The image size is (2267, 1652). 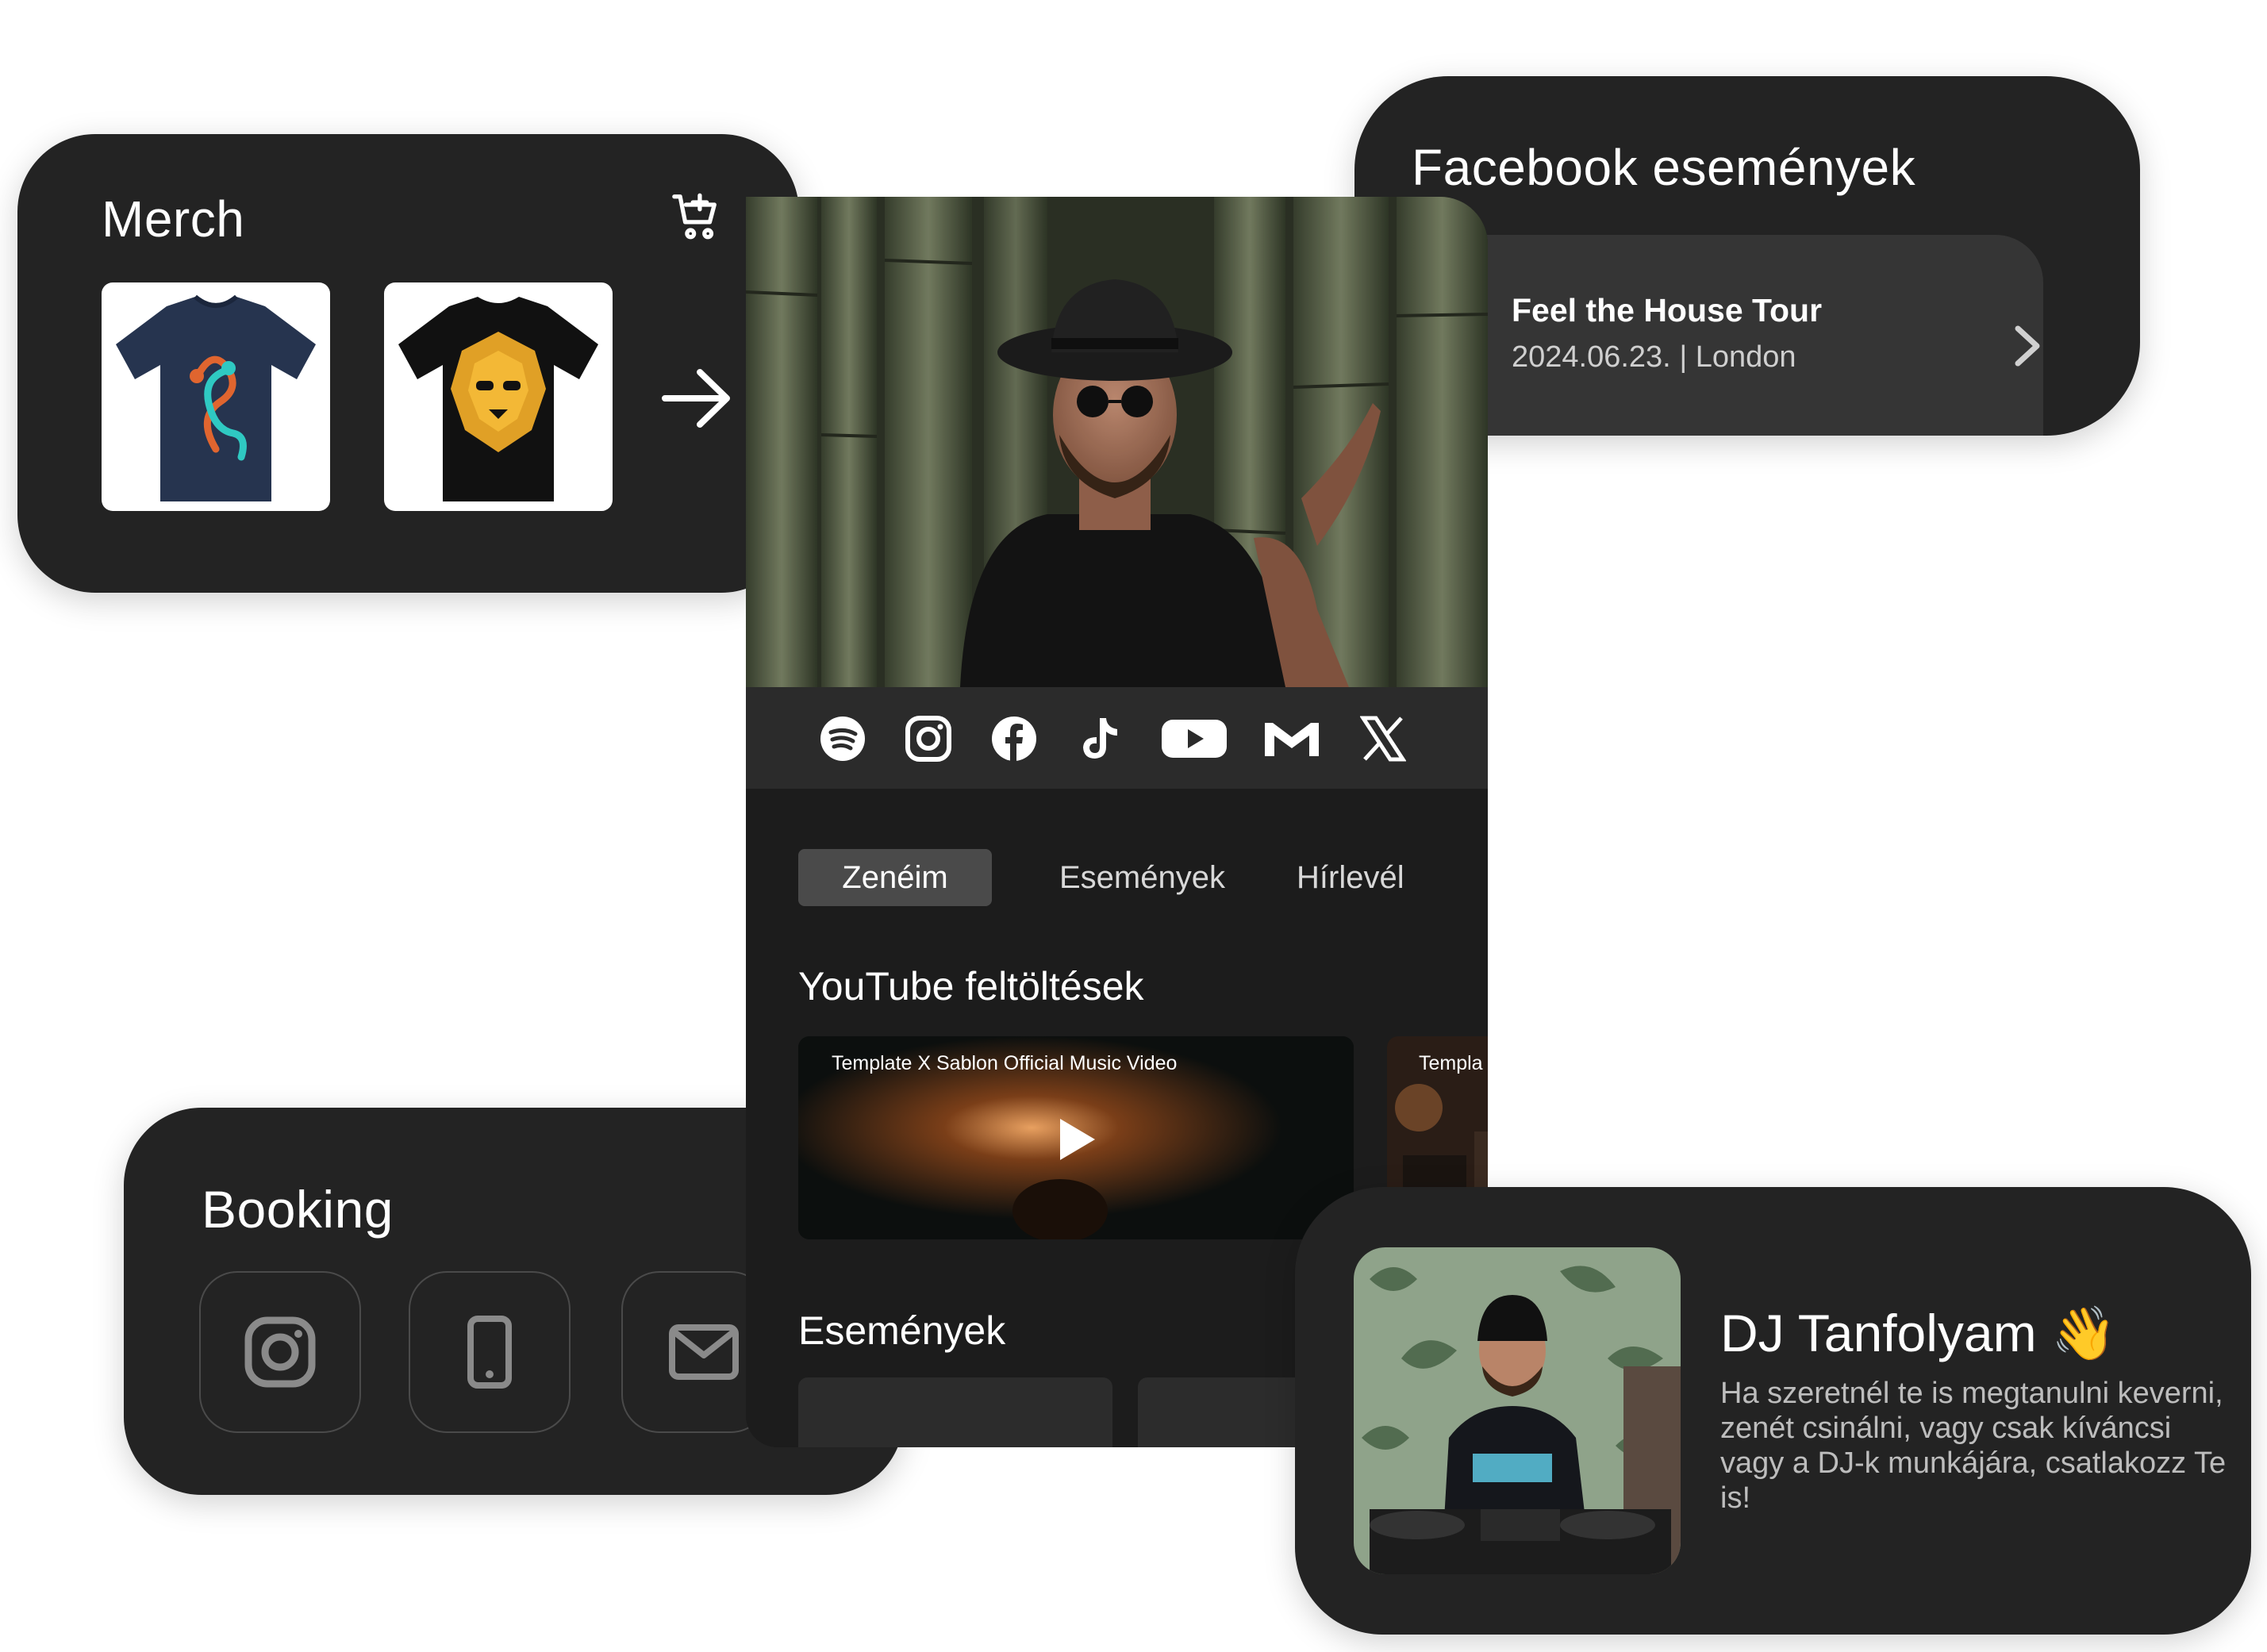 I want to click on event-card, so click(x=955, y=1412).